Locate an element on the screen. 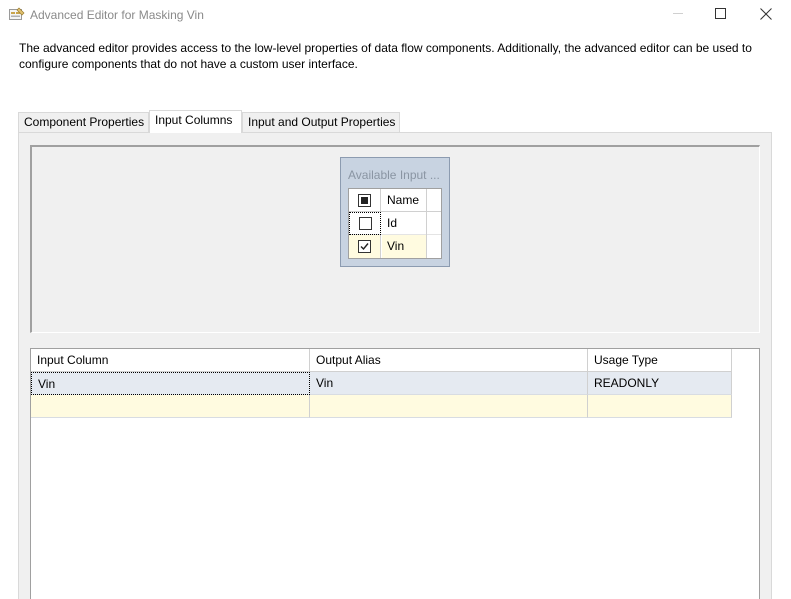  usage-type-header: Usage Type is located at coordinates (660, 360).